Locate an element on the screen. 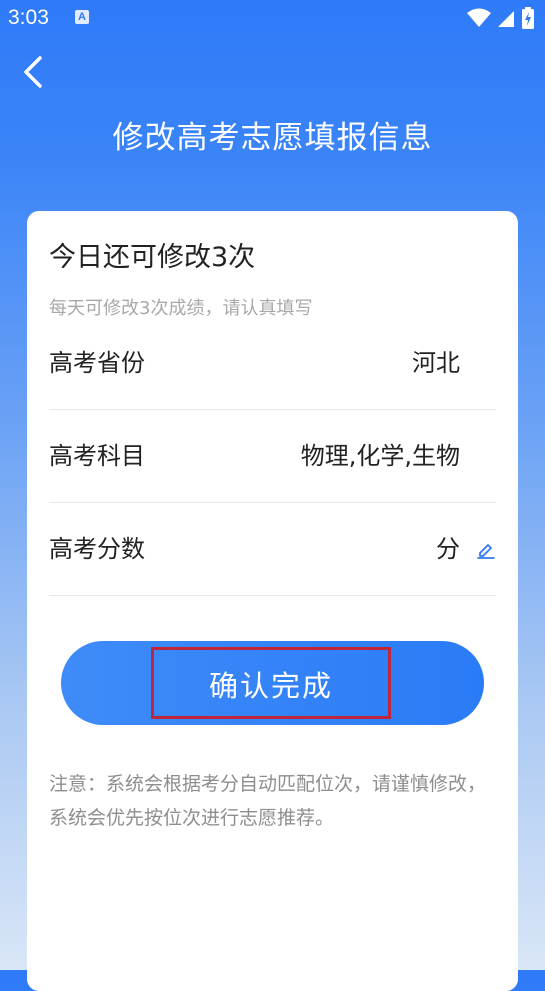 The width and height of the screenshot is (545, 991). subjects-value: 物理,化学,生物 is located at coordinates (380, 456).